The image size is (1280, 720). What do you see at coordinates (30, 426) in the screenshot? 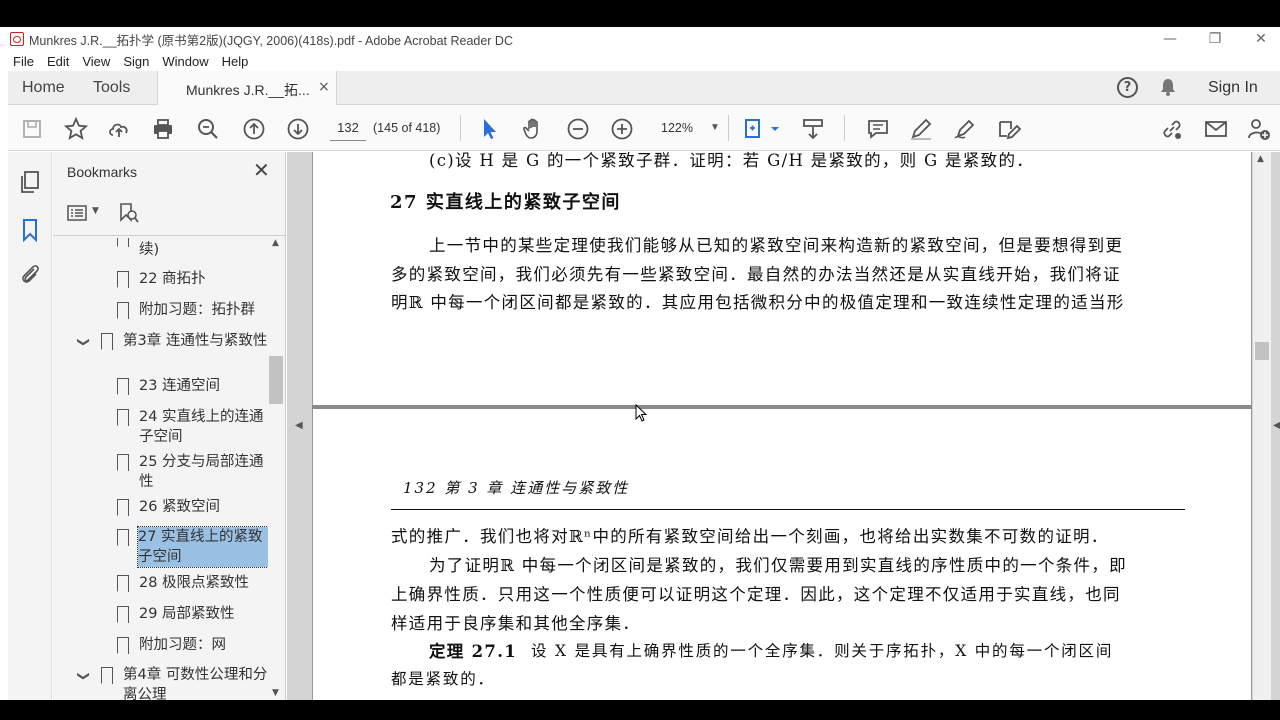
I see `navigation-rail` at bounding box center [30, 426].